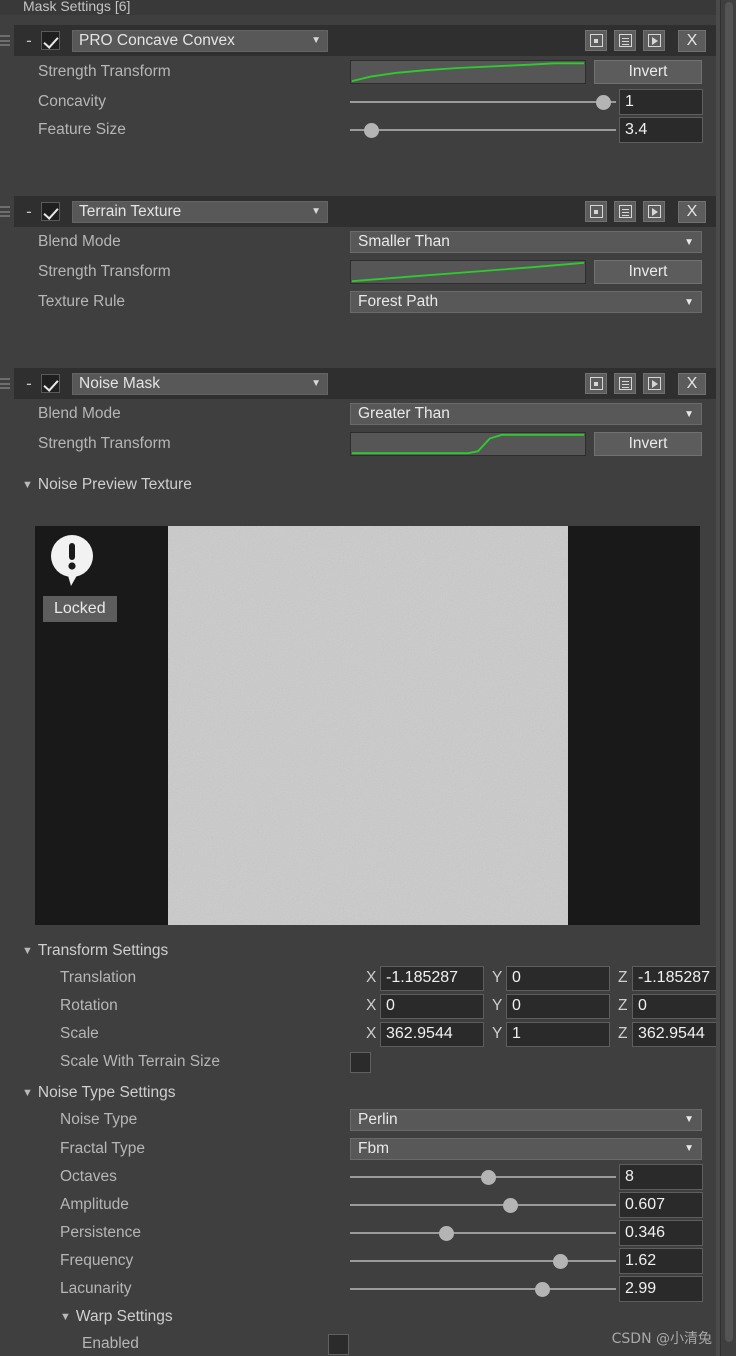  Describe the element at coordinates (729, 672) in the screenshot. I see `scrollbar-thumb` at that location.